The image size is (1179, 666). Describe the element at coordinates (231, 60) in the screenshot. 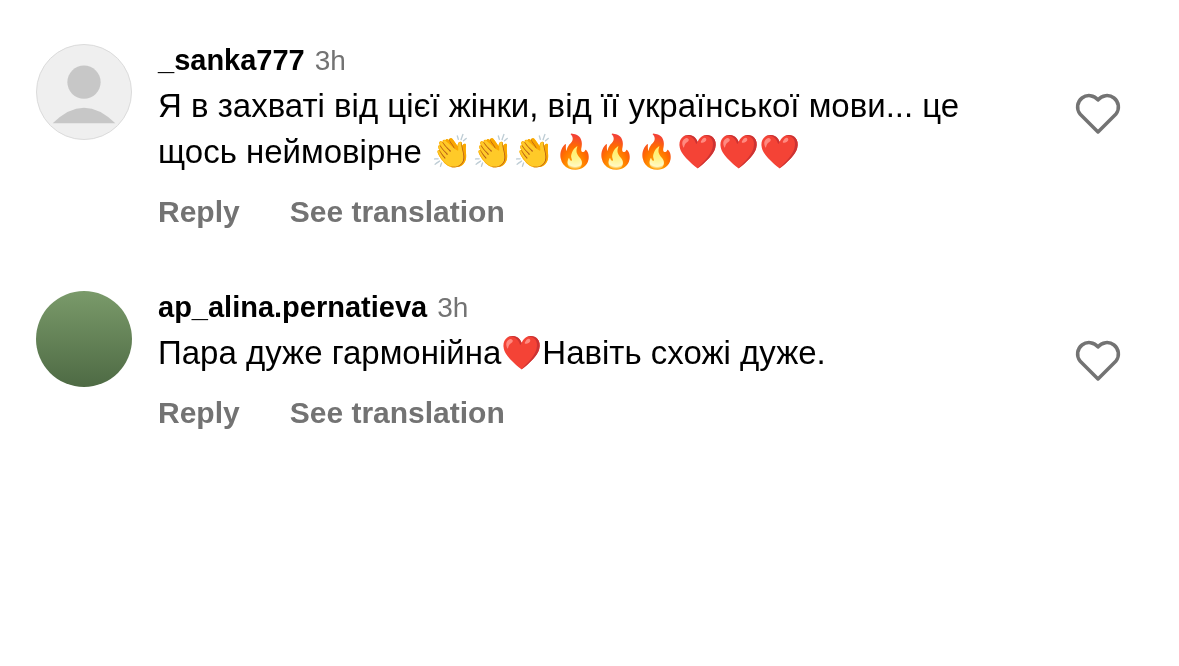

I see `username: _sanka777` at that location.